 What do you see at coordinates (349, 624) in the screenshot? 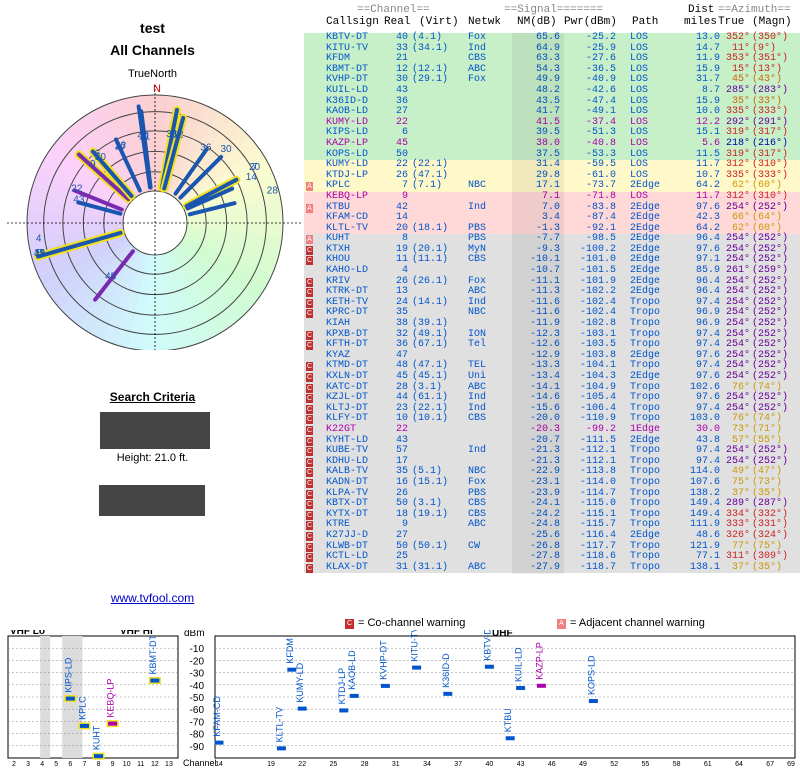
I see `cochannel-legend-icon: C` at bounding box center [349, 624].